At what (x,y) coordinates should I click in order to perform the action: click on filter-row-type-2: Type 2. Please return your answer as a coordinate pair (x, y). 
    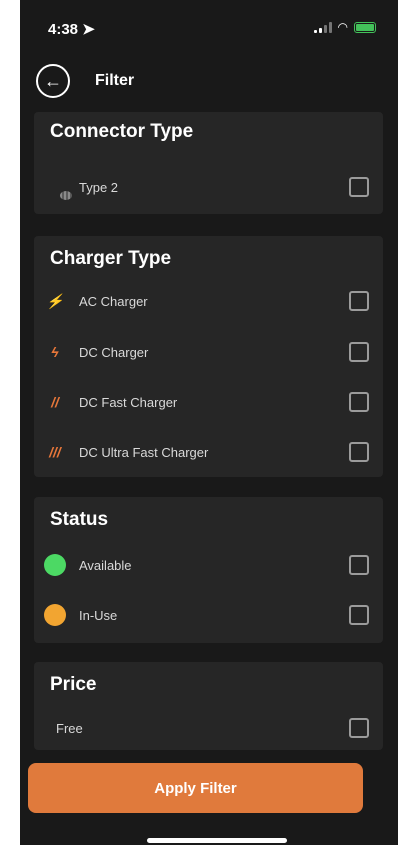
    Looking at the image, I should click on (208, 187).